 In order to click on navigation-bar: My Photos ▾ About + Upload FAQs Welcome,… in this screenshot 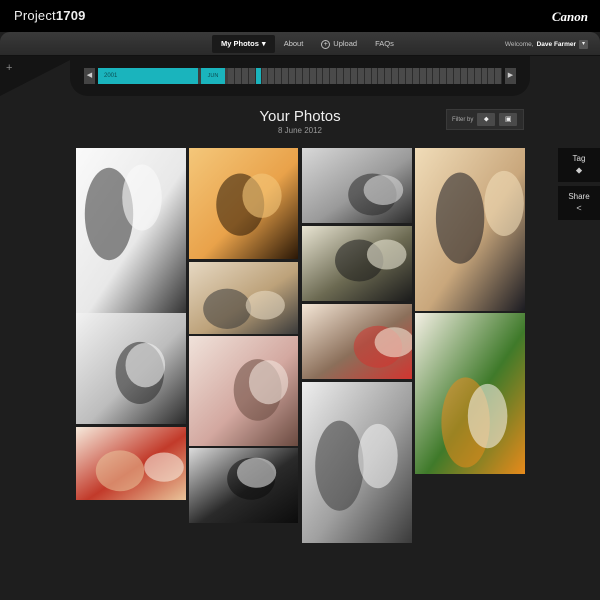, I will do `click(300, 44)`.